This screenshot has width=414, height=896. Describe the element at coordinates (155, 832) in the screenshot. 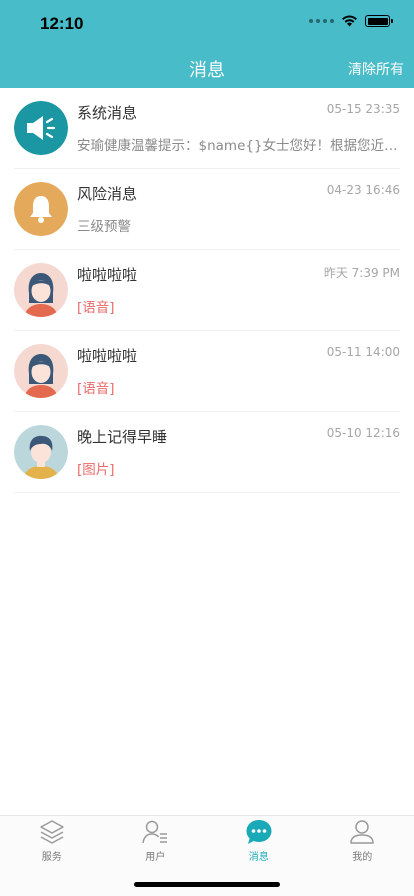

I see `user-list-icon` at that location.